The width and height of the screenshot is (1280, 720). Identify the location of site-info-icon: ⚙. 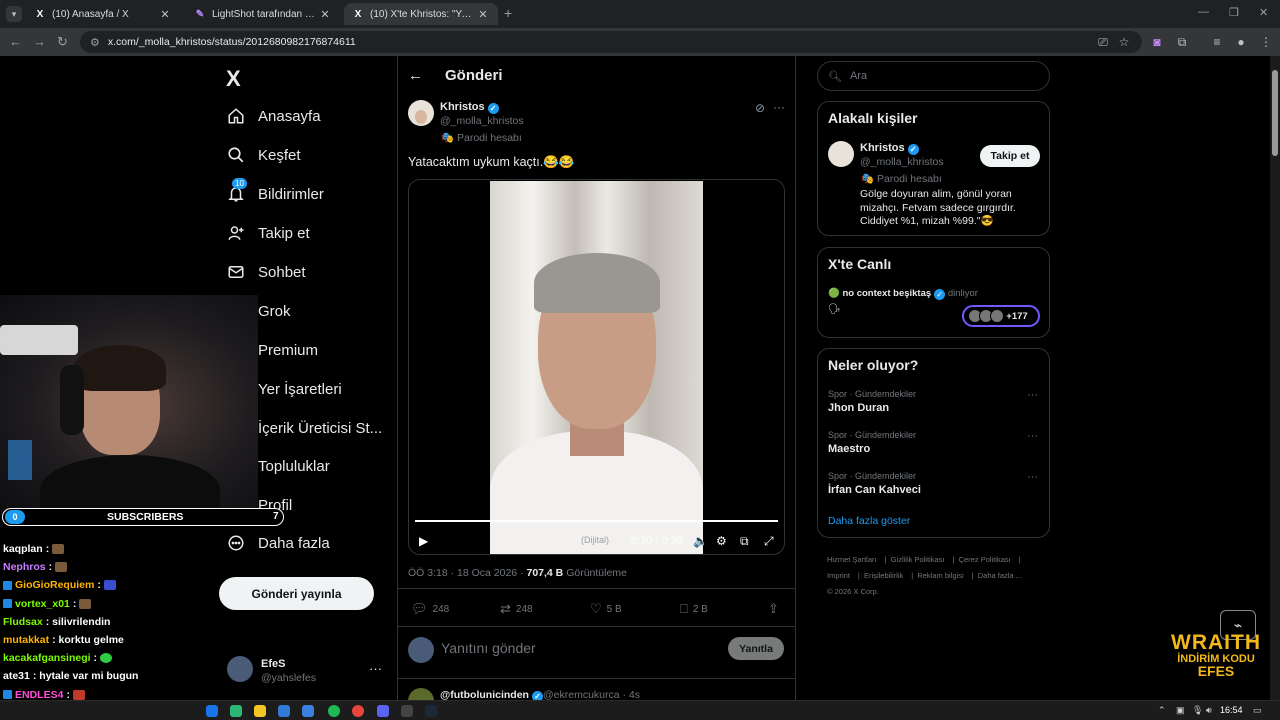
(95, 42).